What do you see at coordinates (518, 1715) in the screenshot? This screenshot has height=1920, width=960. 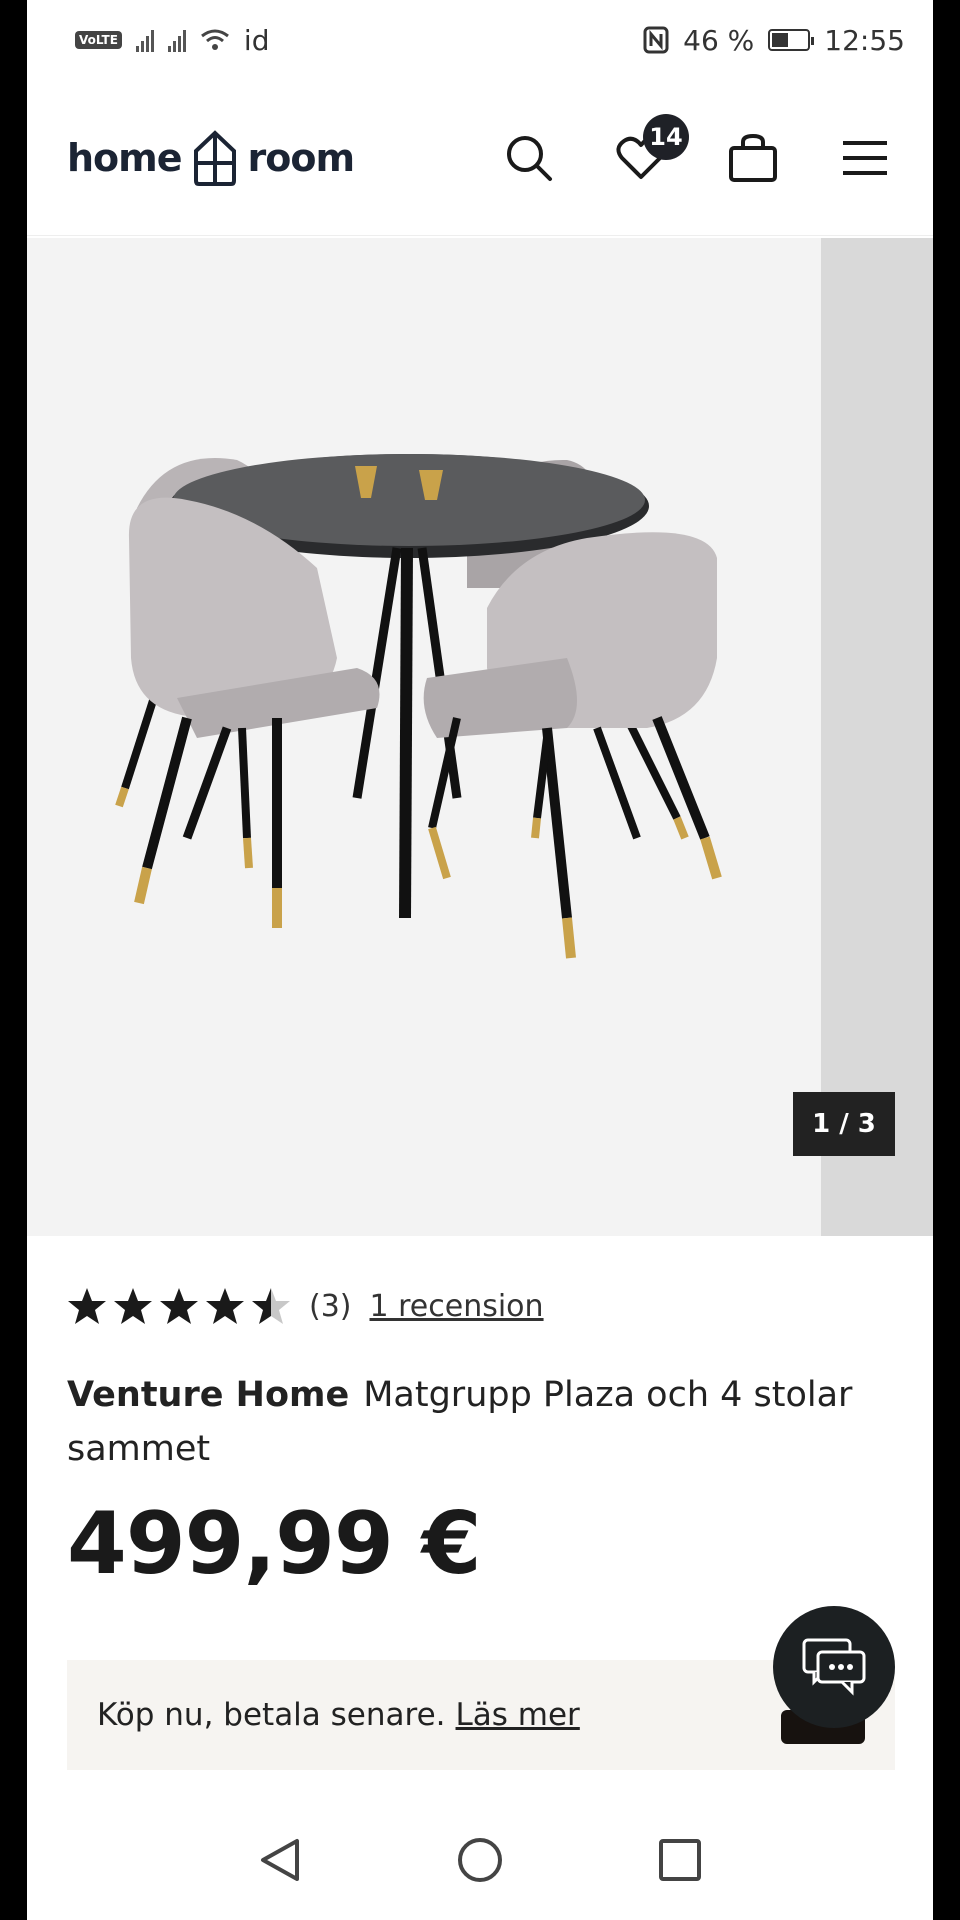 I see `klarna-read-more-link: Läs mer` at bounding box center [518, 1715].